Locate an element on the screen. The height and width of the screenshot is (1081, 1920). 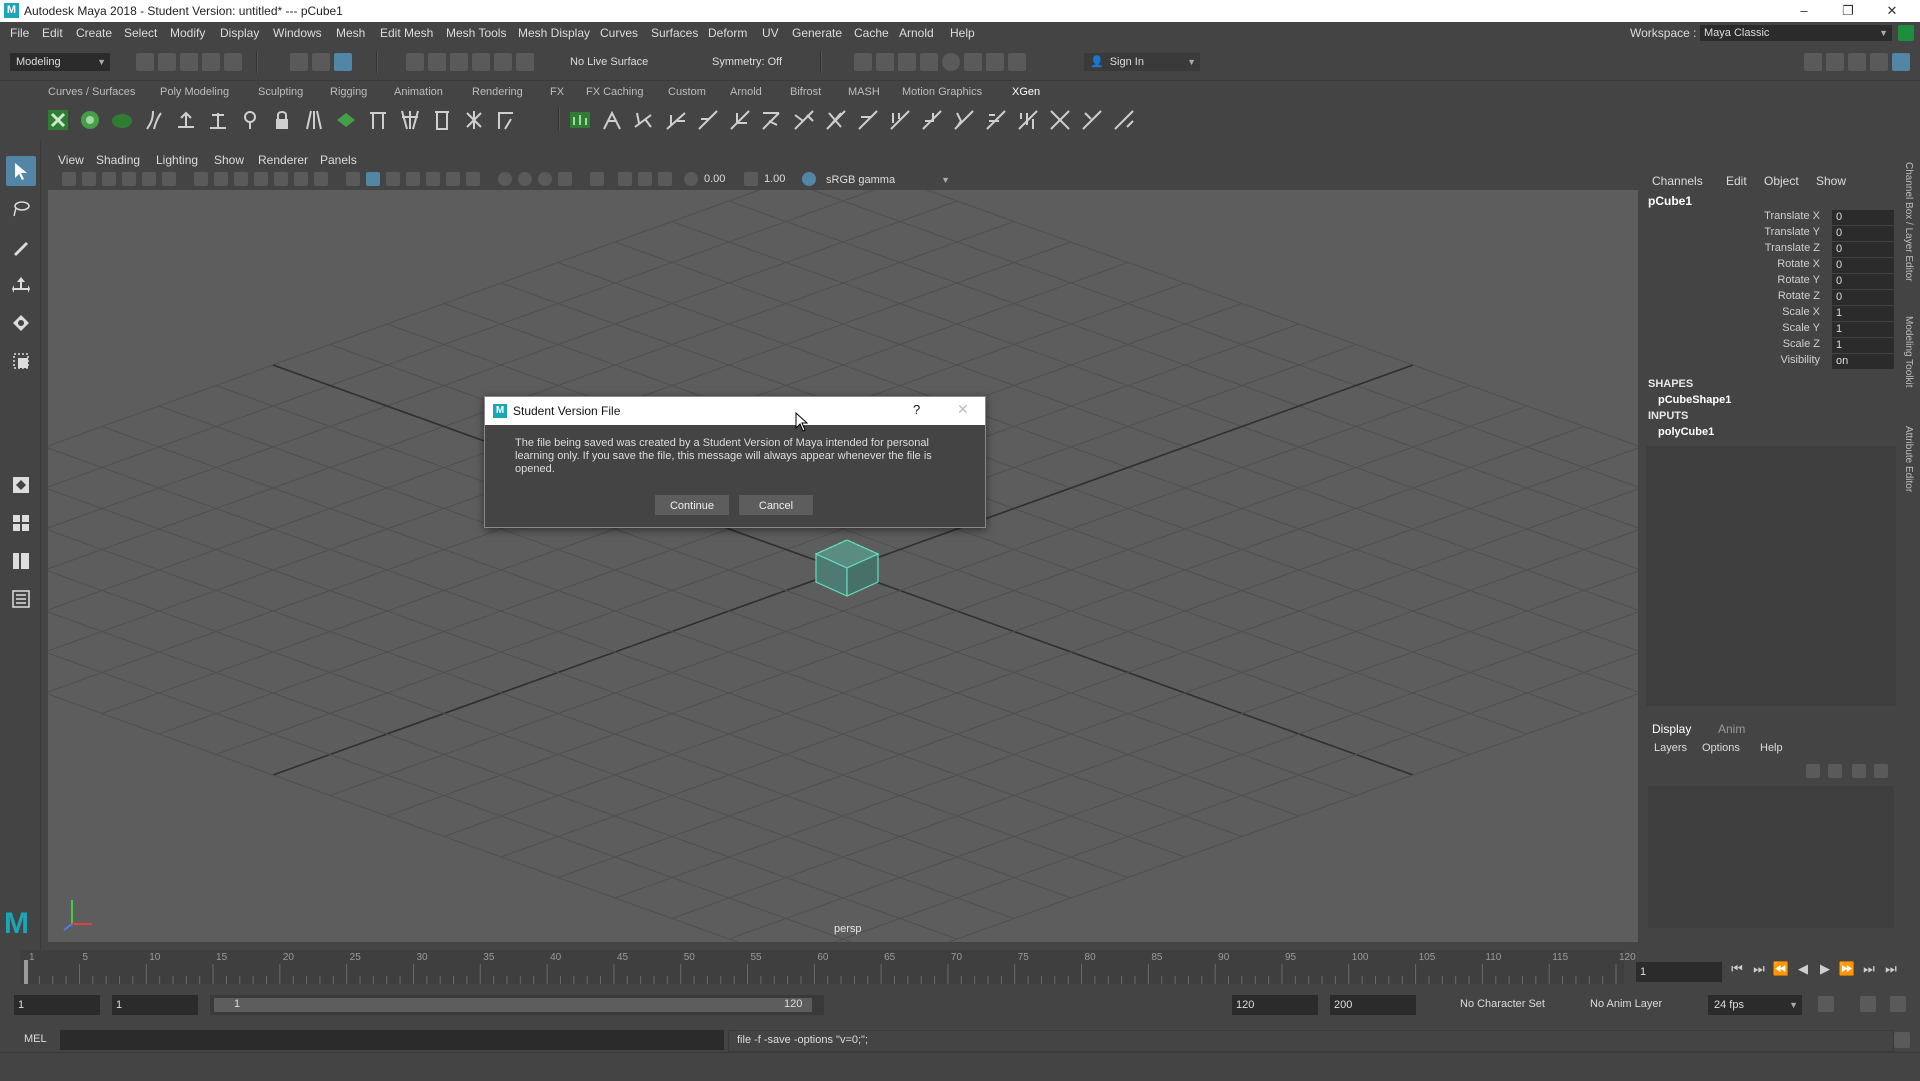
humanik-icon is located at coordinates (1835, 62).